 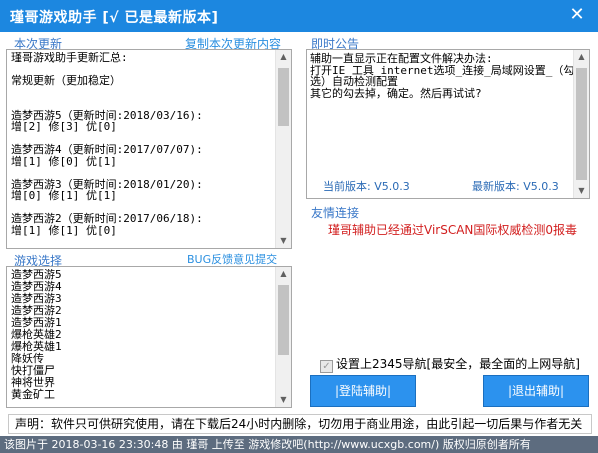 What do you see at coordinates (335, 213) in the screenshot?
I see `friend-link-label: 友情连接` at bounding box center [335, 213].